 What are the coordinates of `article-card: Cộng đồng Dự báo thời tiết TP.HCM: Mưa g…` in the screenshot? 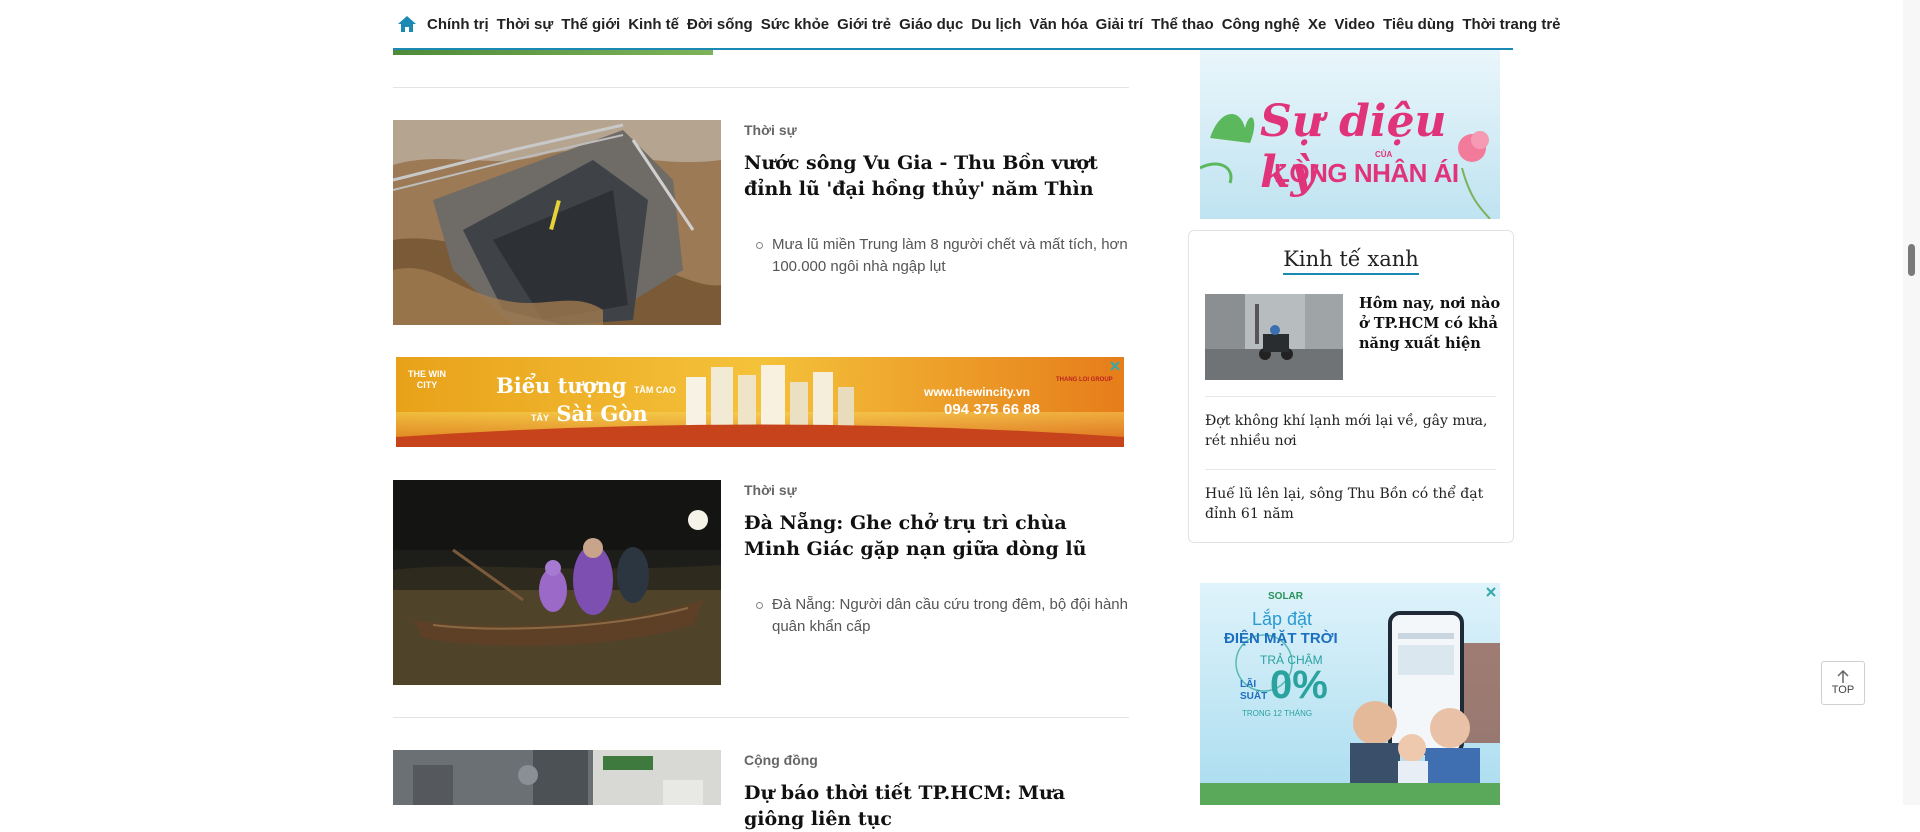 It's located at (761, 790).